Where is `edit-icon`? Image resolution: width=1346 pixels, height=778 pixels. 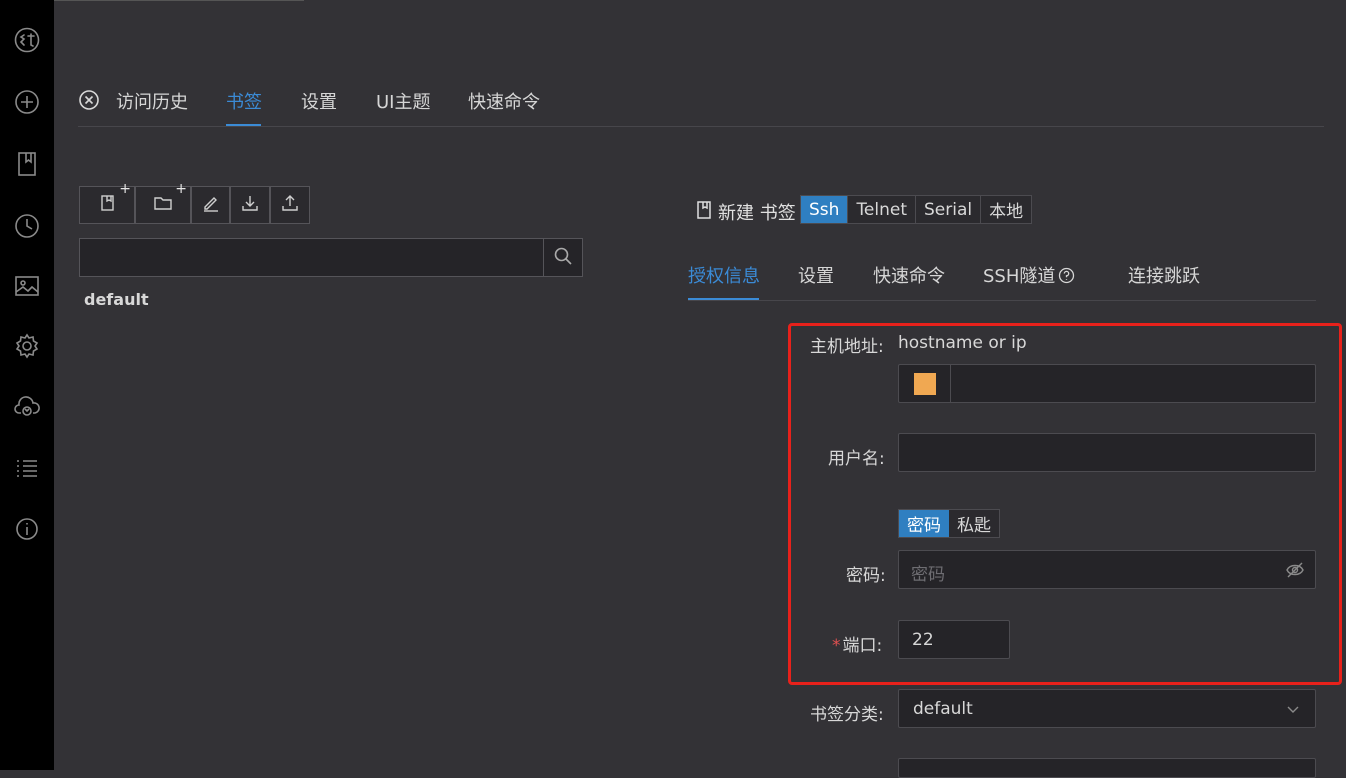
edit-icon is located at coordinates (211, 205).